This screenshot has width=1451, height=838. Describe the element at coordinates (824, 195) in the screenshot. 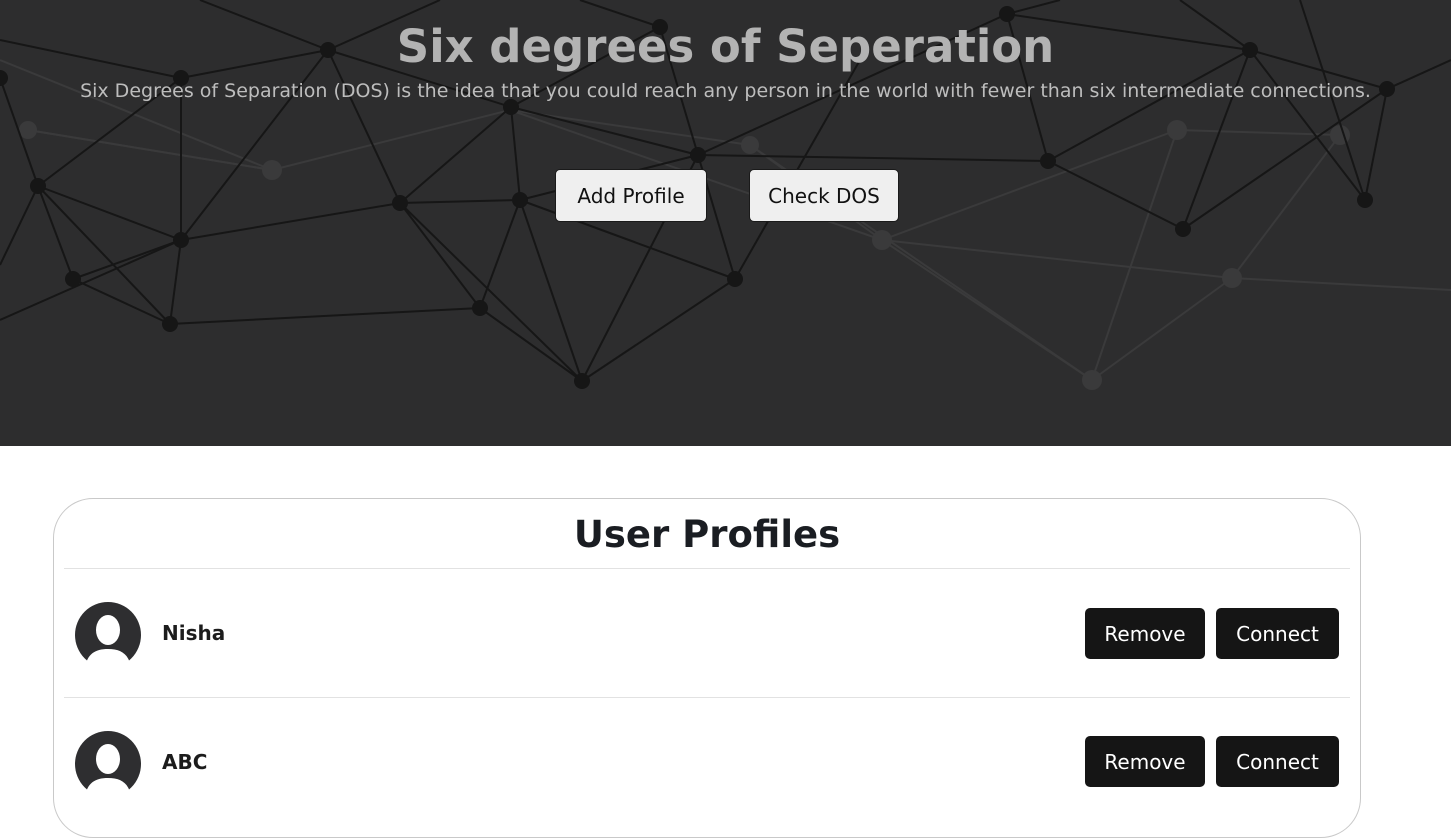

I see `check-dos-button: Check DOS` at that location.